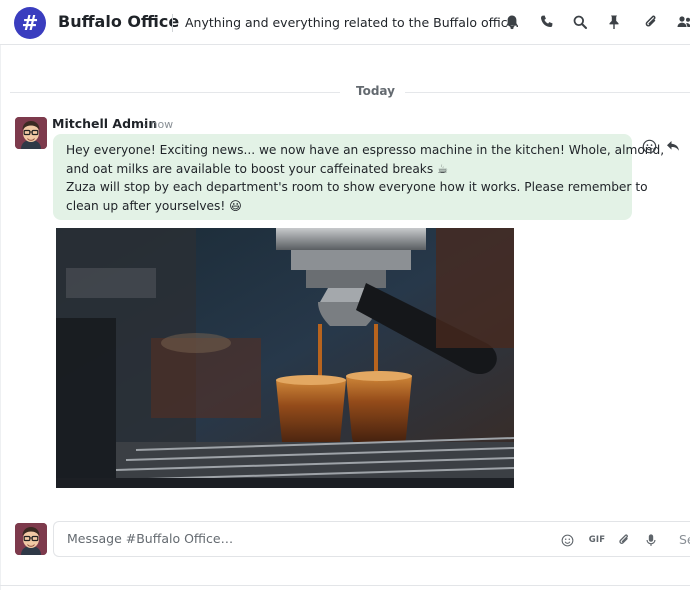 This screenshot has height=590, width=690. I want to click on gif-icon: GIF, so click(597, 540).